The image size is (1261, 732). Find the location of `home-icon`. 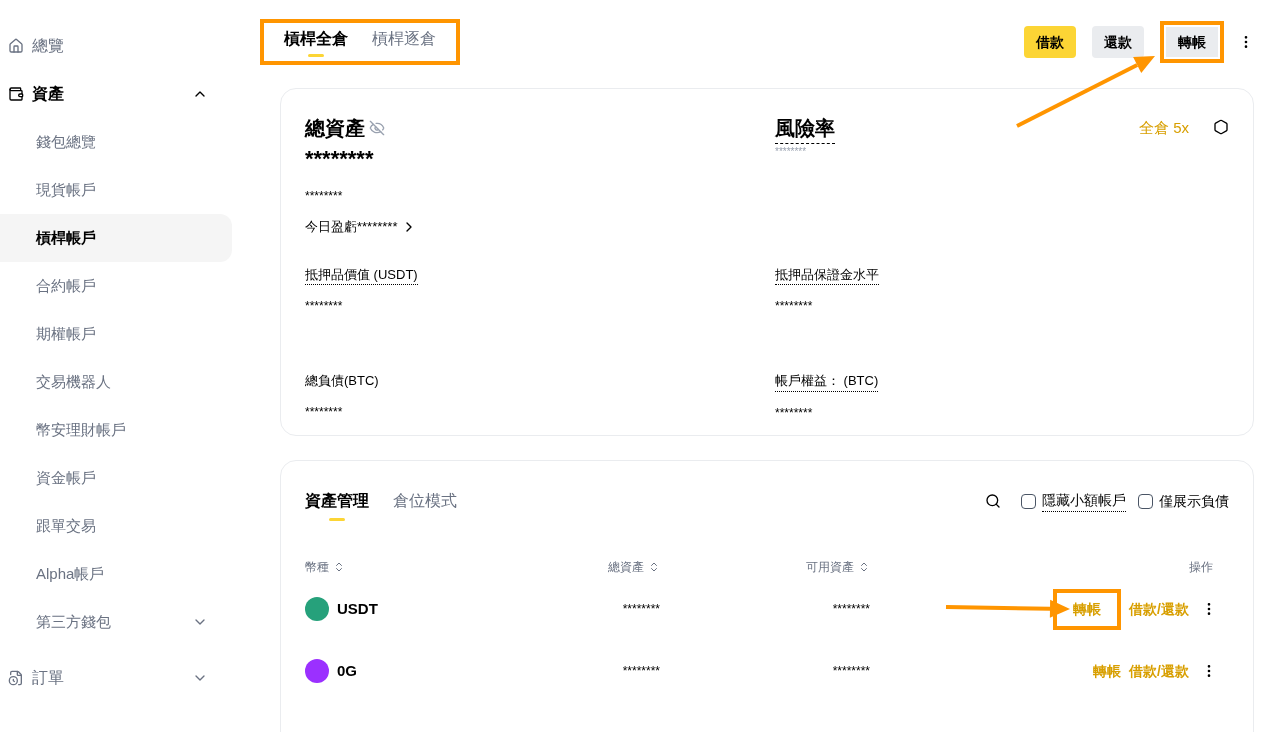

home-icon is located at coordinates (16, 46).